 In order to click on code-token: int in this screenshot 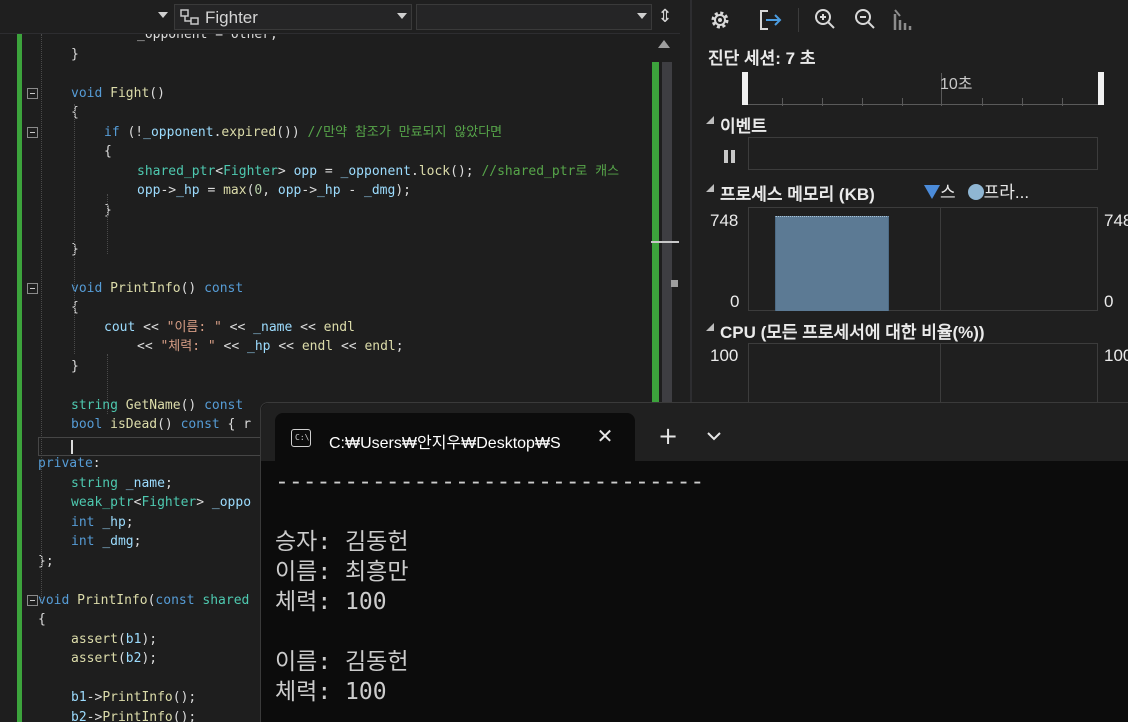, I will do `click(87, 522)`.